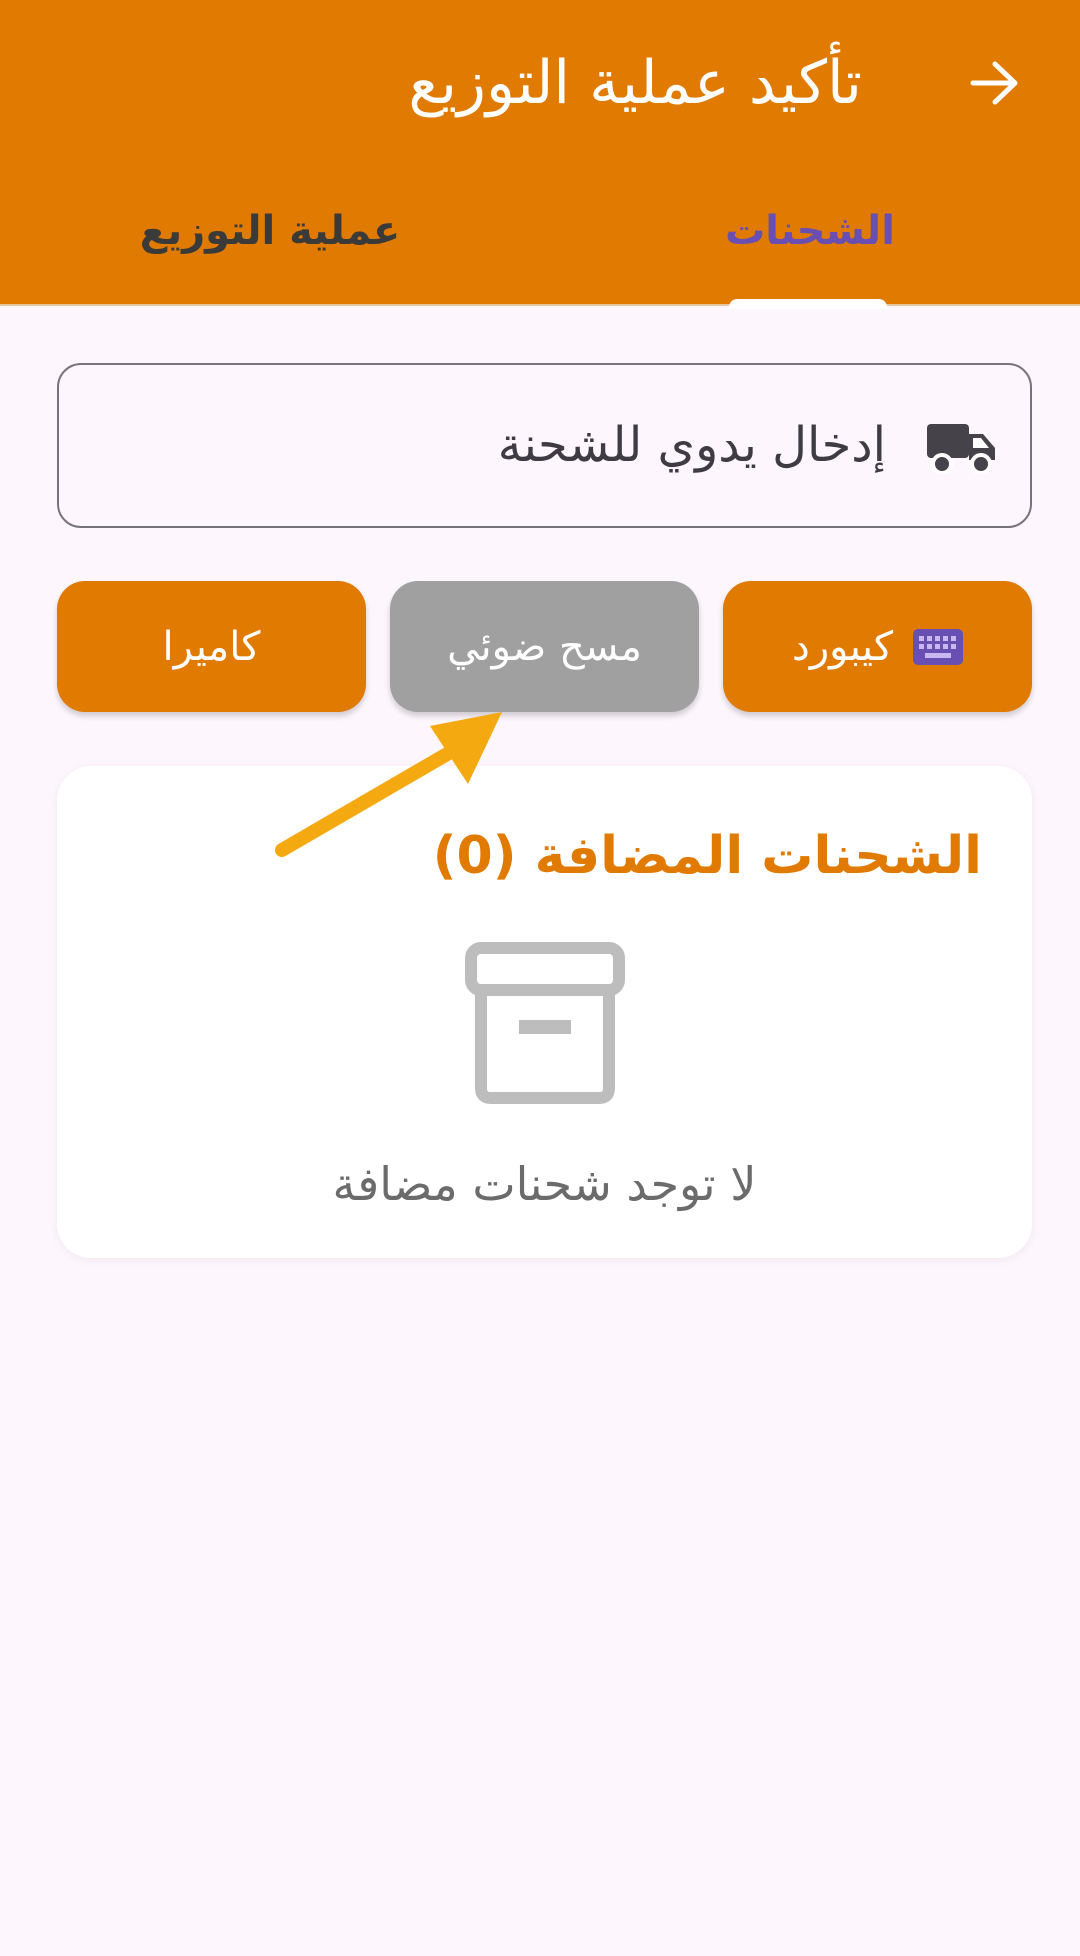 Image resolution: width=1080 pixels, height=1956 pixels. Describe the element at coordinates (938, 646) in the screenshot. I see `keyboard-icon` at that location.